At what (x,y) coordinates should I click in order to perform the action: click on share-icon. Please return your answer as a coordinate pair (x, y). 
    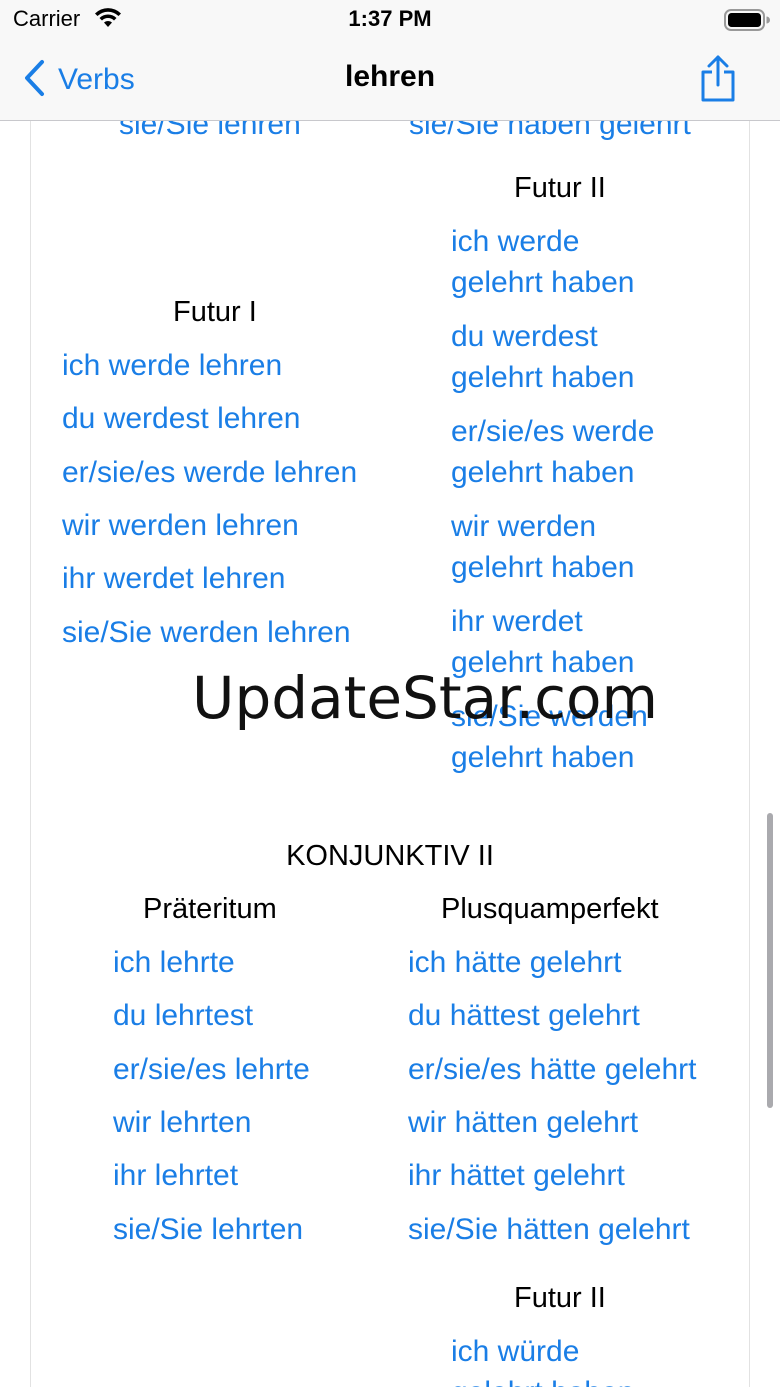
    Looking at the image, I should click on (718, 81).